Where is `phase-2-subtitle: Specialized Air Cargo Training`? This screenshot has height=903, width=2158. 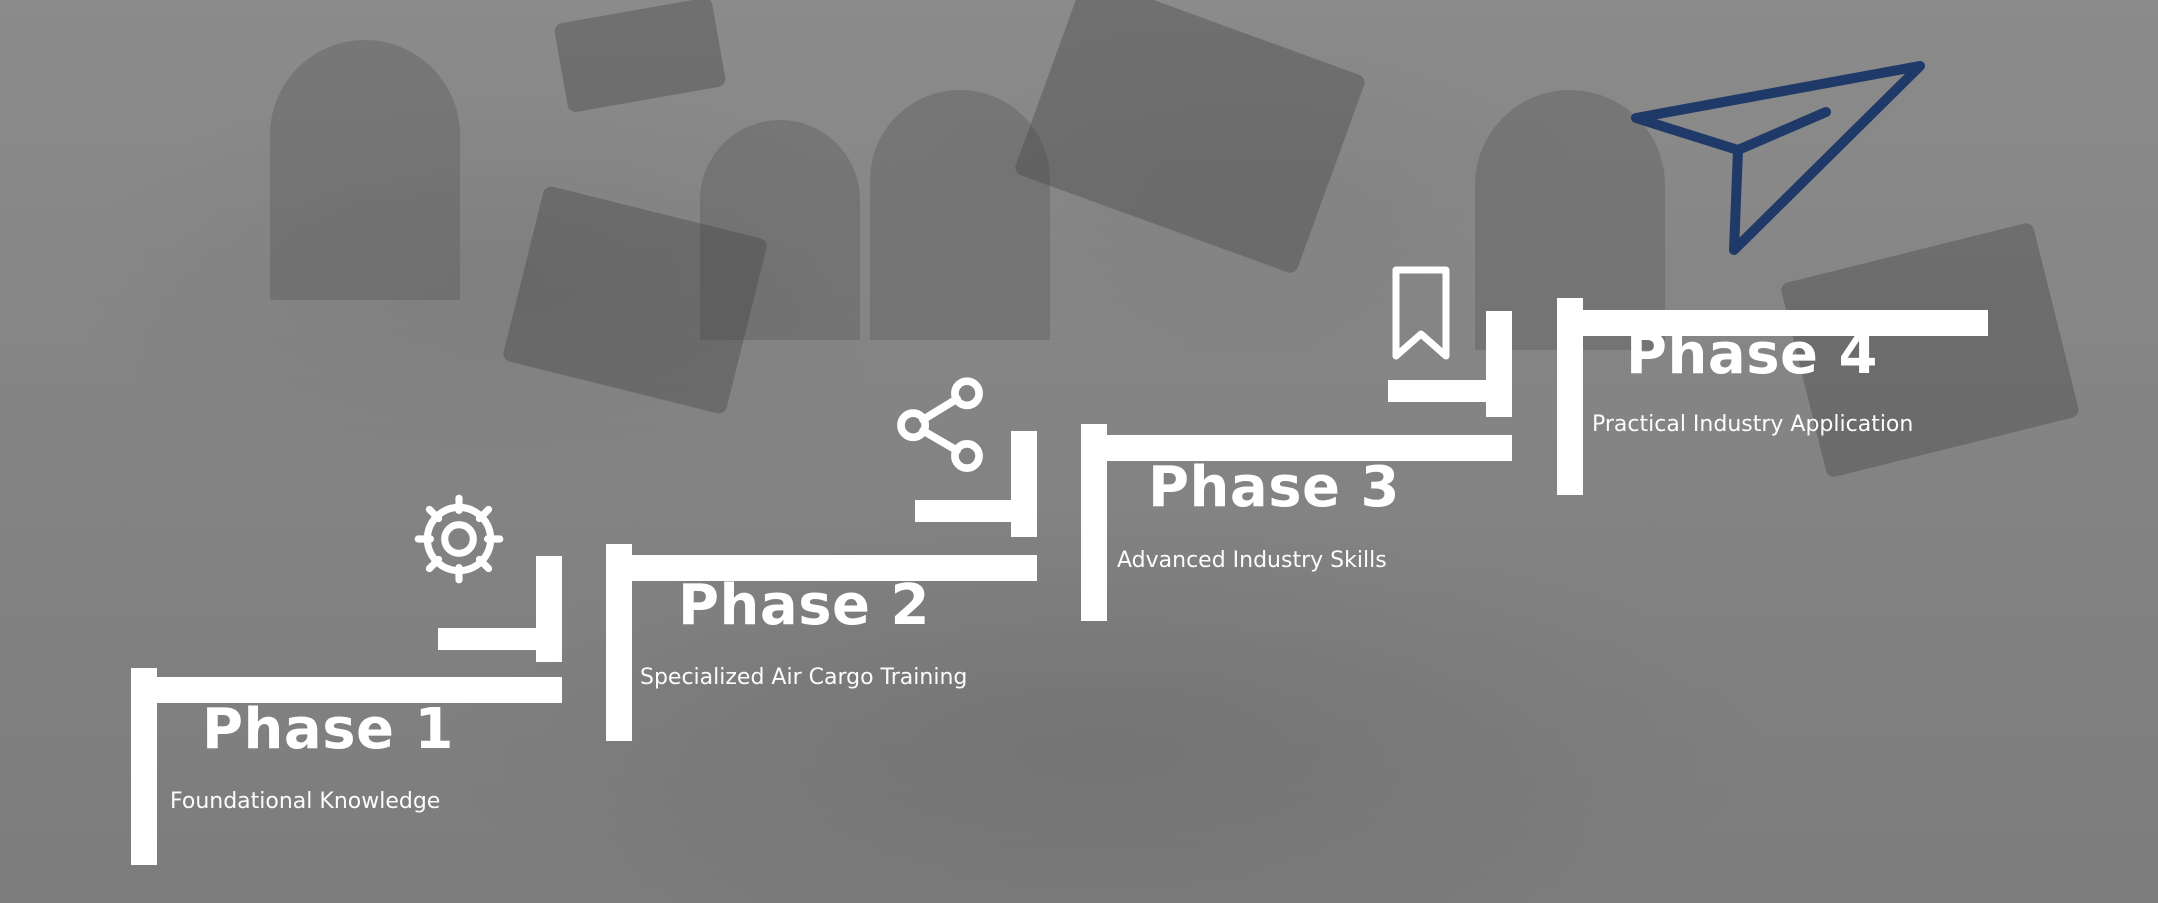 phase-2-subtitle: Specialized Air Cargo Training is located at coordinates (804, 677).